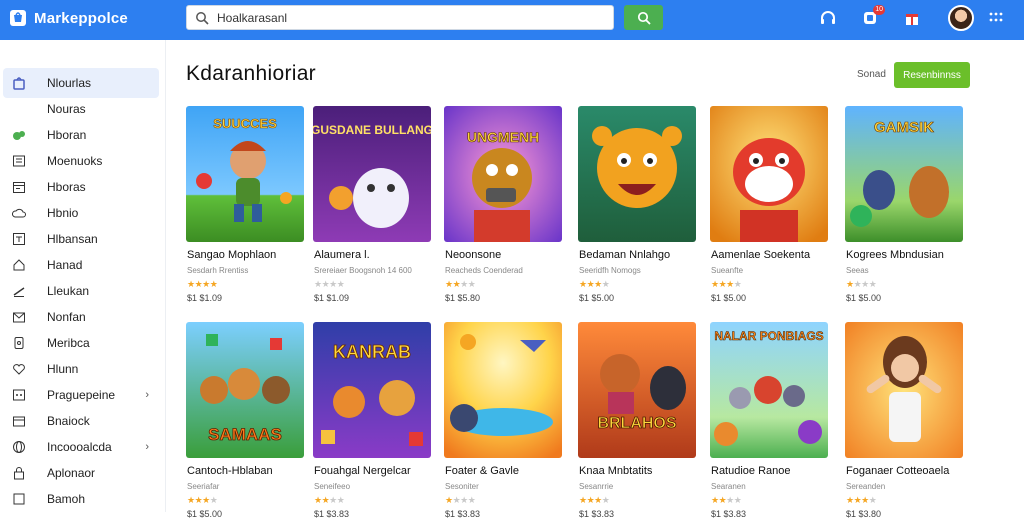  Describe the element at coordinates (996, 18) in the screenshot. I see `apps-grid-icon` at that location.